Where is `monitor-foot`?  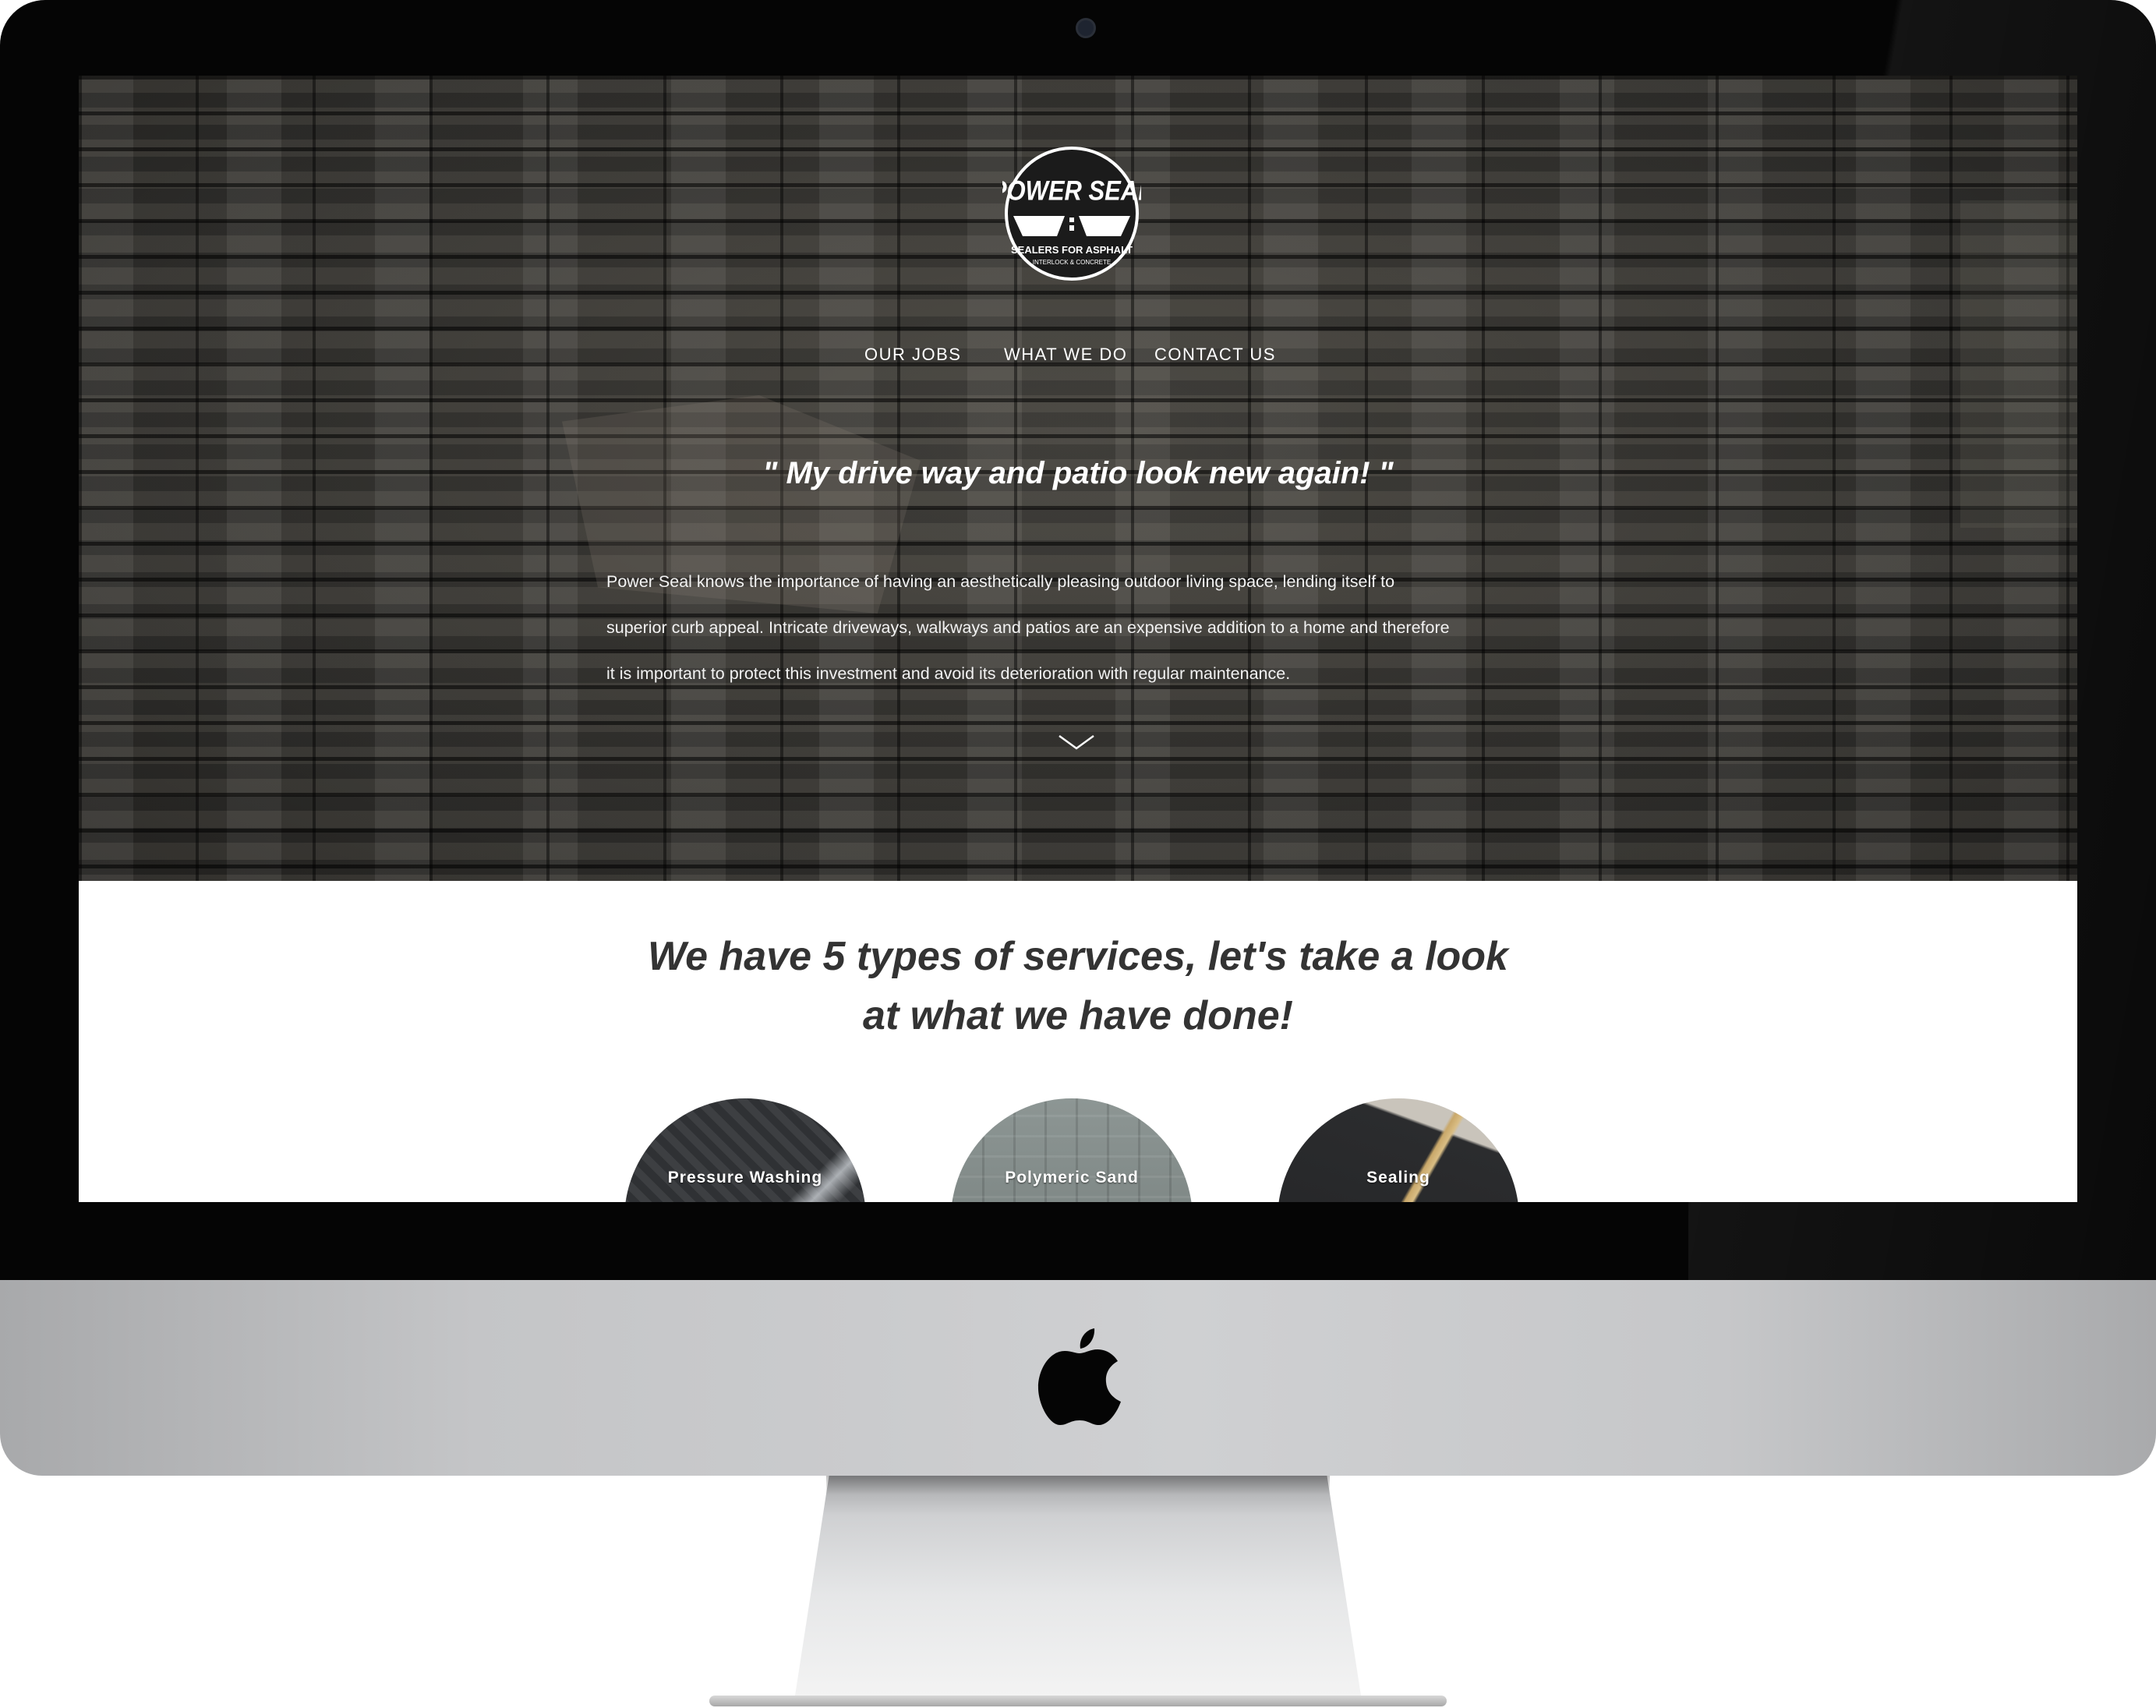
monitor-foot is located at coordinates (1078, 1701).